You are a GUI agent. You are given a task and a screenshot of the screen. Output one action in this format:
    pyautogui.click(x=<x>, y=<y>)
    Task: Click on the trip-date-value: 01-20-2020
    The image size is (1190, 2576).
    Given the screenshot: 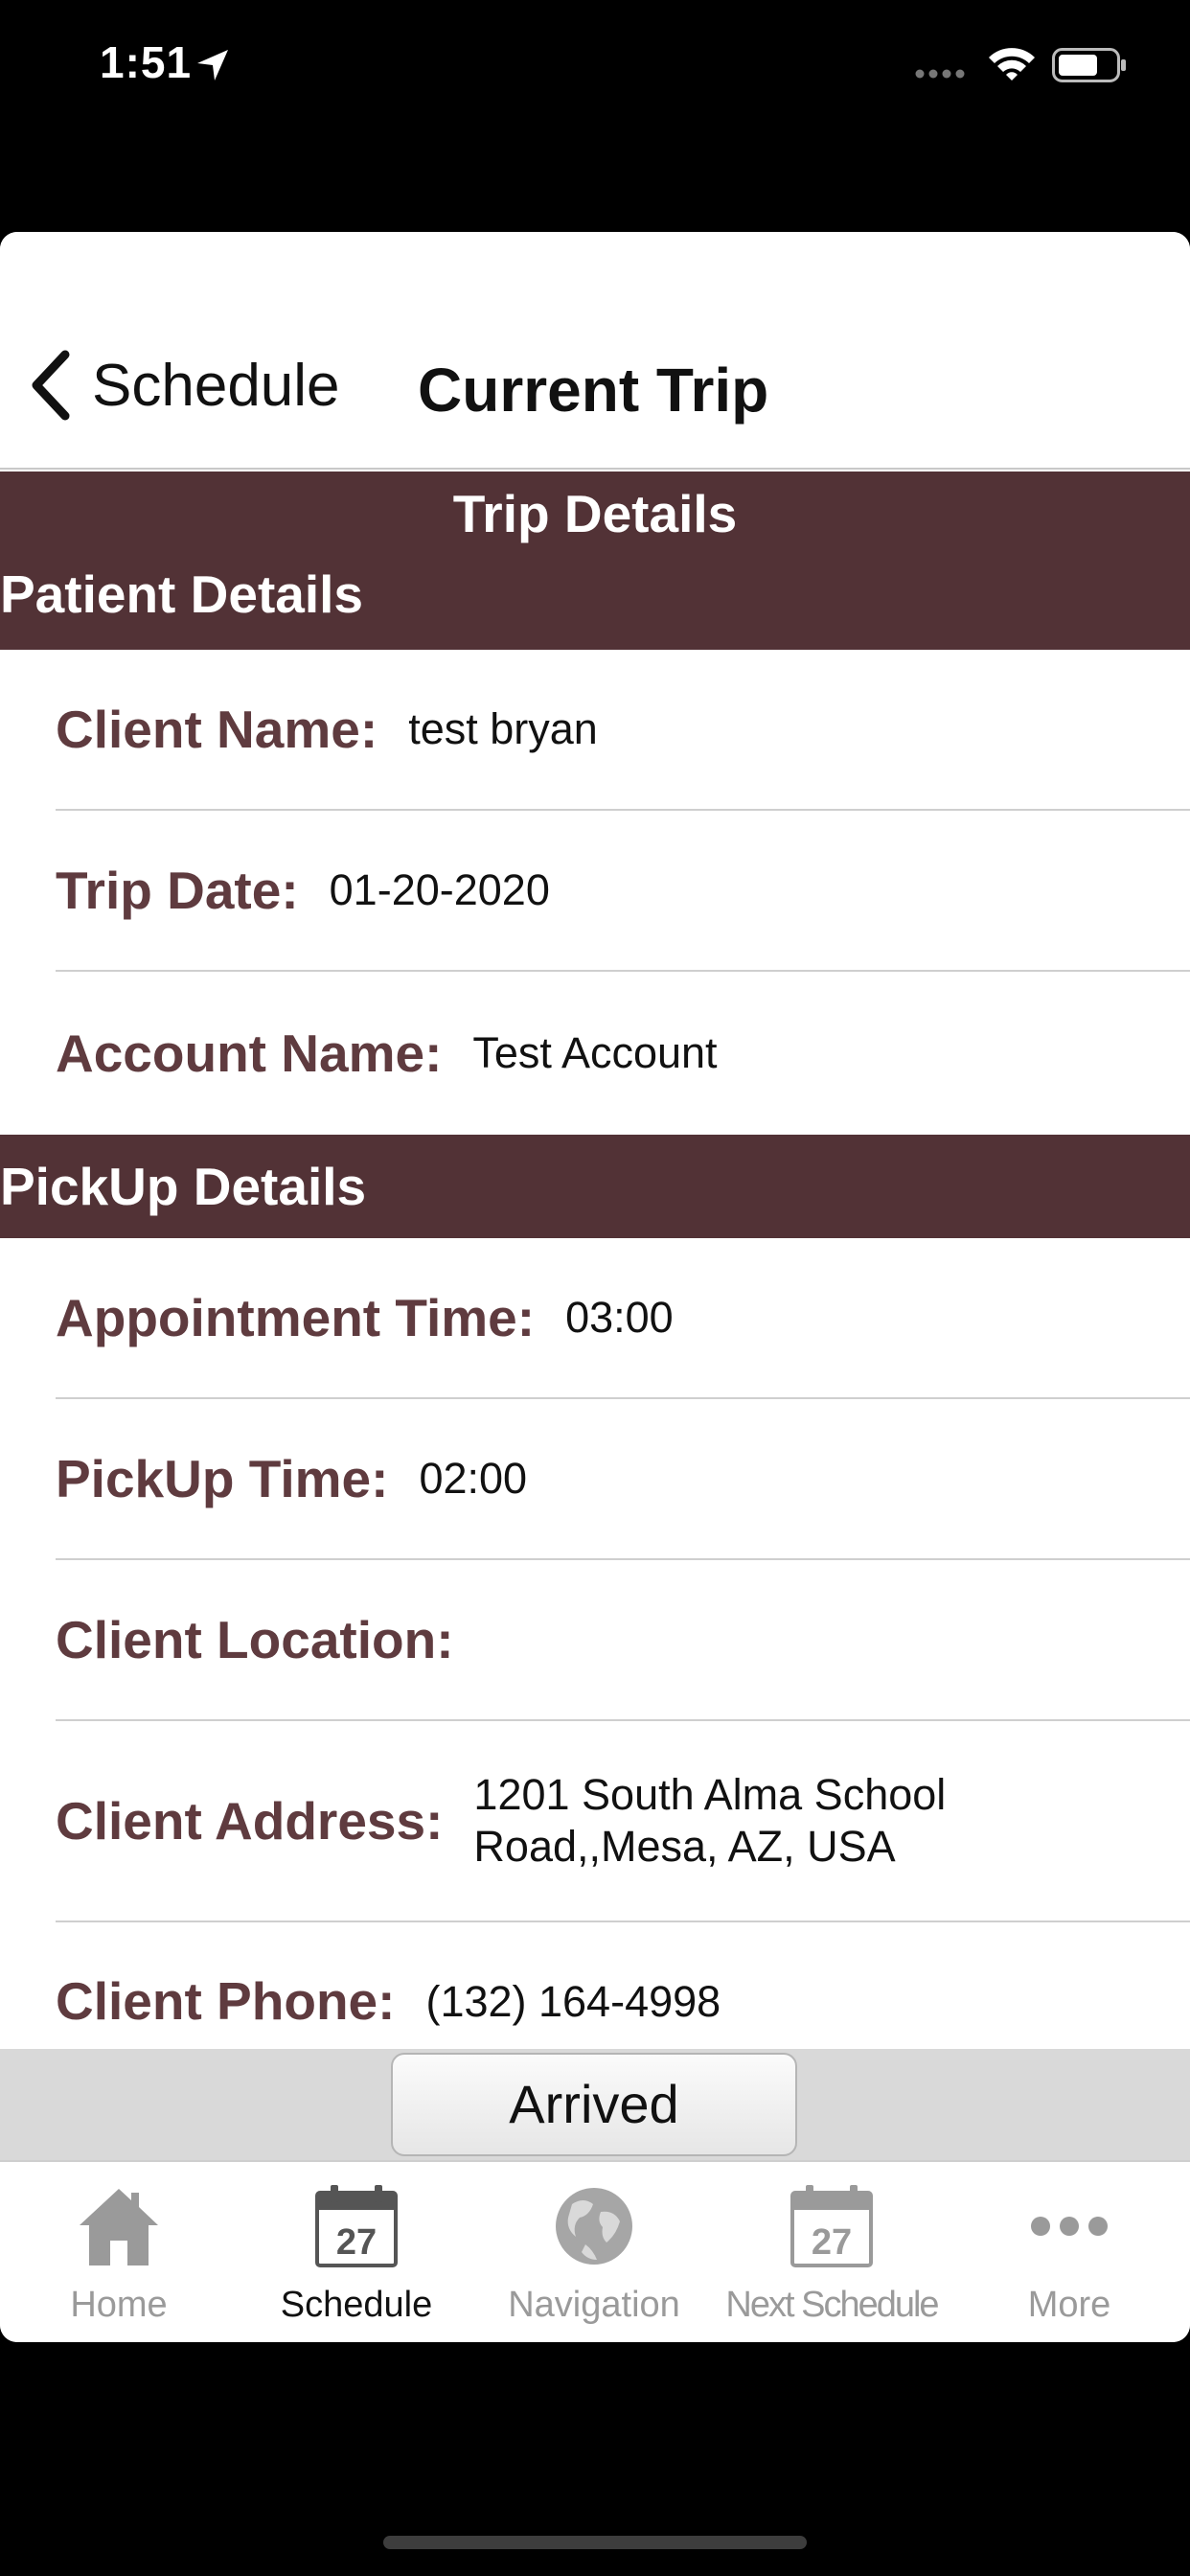 What is the action you would take?
    pyautogui.click(x=440, y=889)
    